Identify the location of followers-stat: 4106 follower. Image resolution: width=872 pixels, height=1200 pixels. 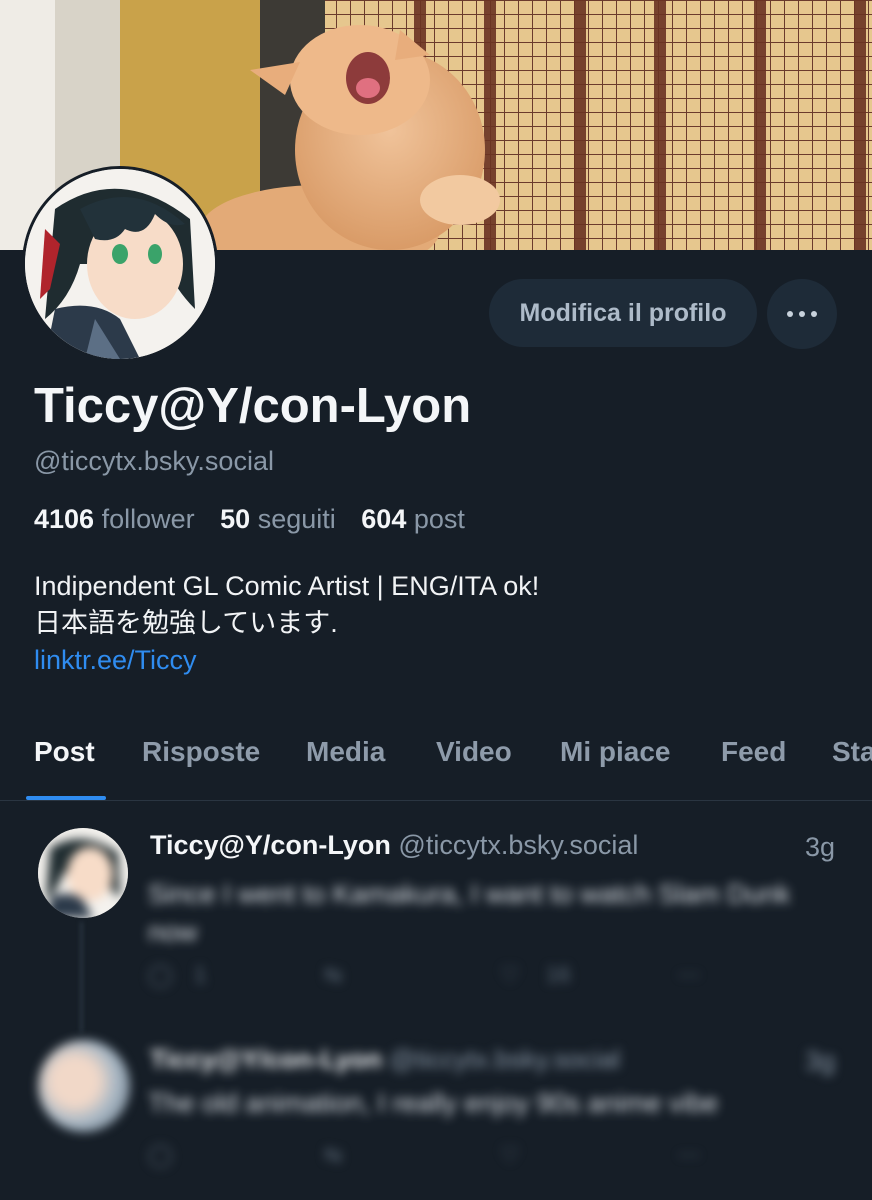
(114, 519).